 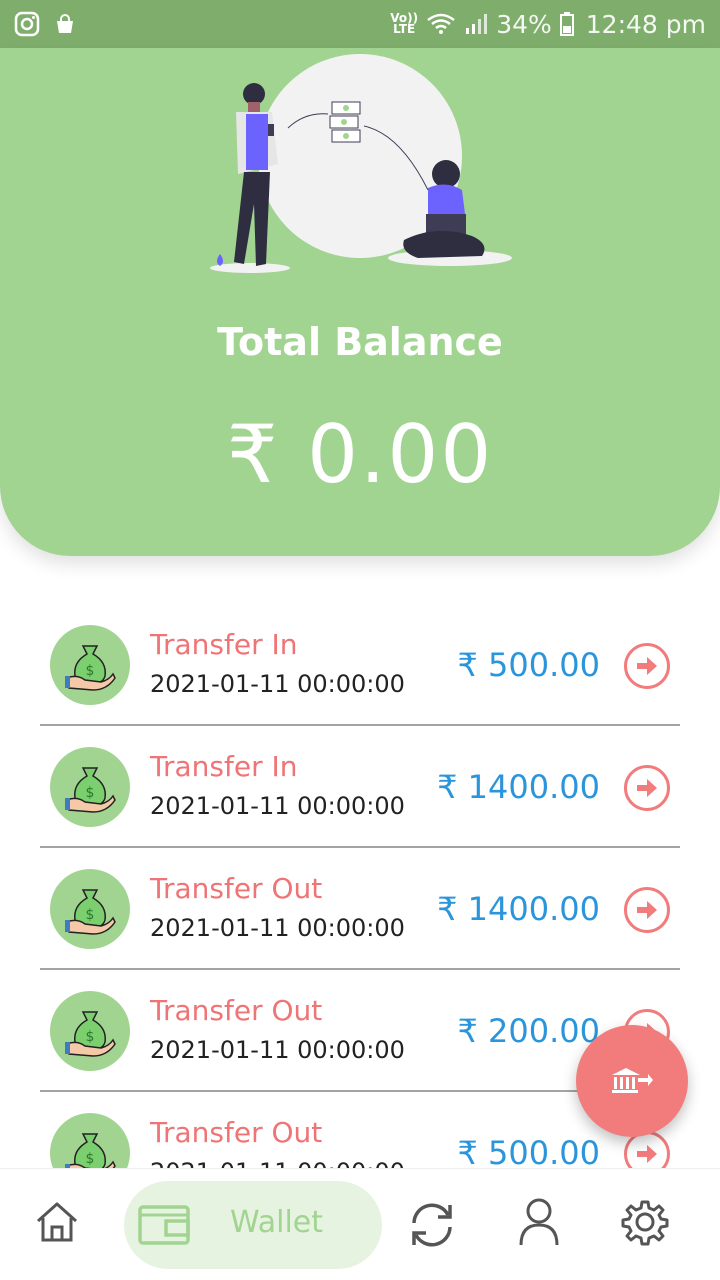 I want to click on settings-icon, so click(x=645, y=1222).